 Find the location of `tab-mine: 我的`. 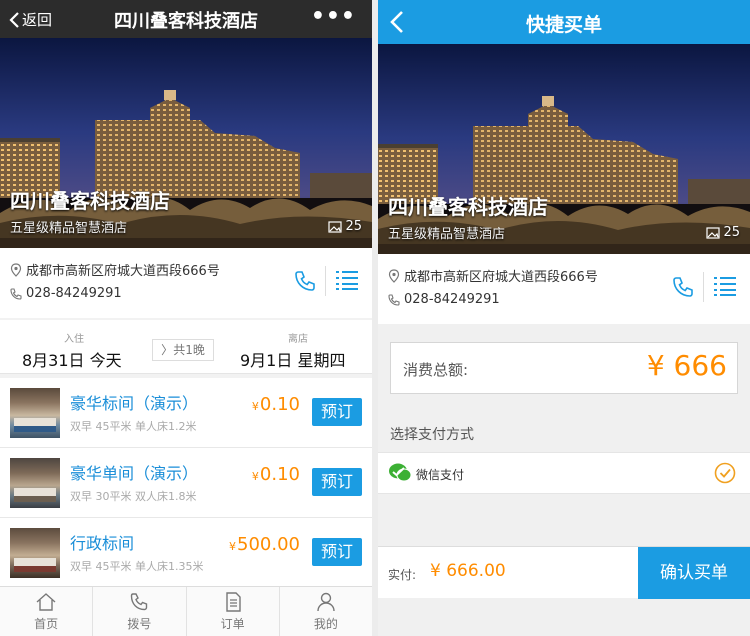

tab-mine: 我的 is located at coordinates (326, 611).